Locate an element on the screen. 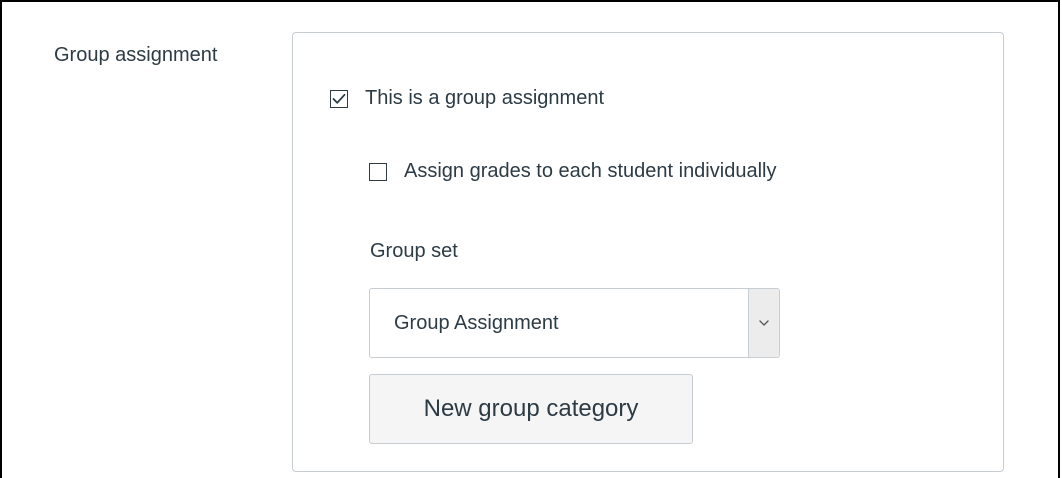 Image resolution: width=1062 pixels, height=478 pixels. check-icon is located at coordinates (339, 98).